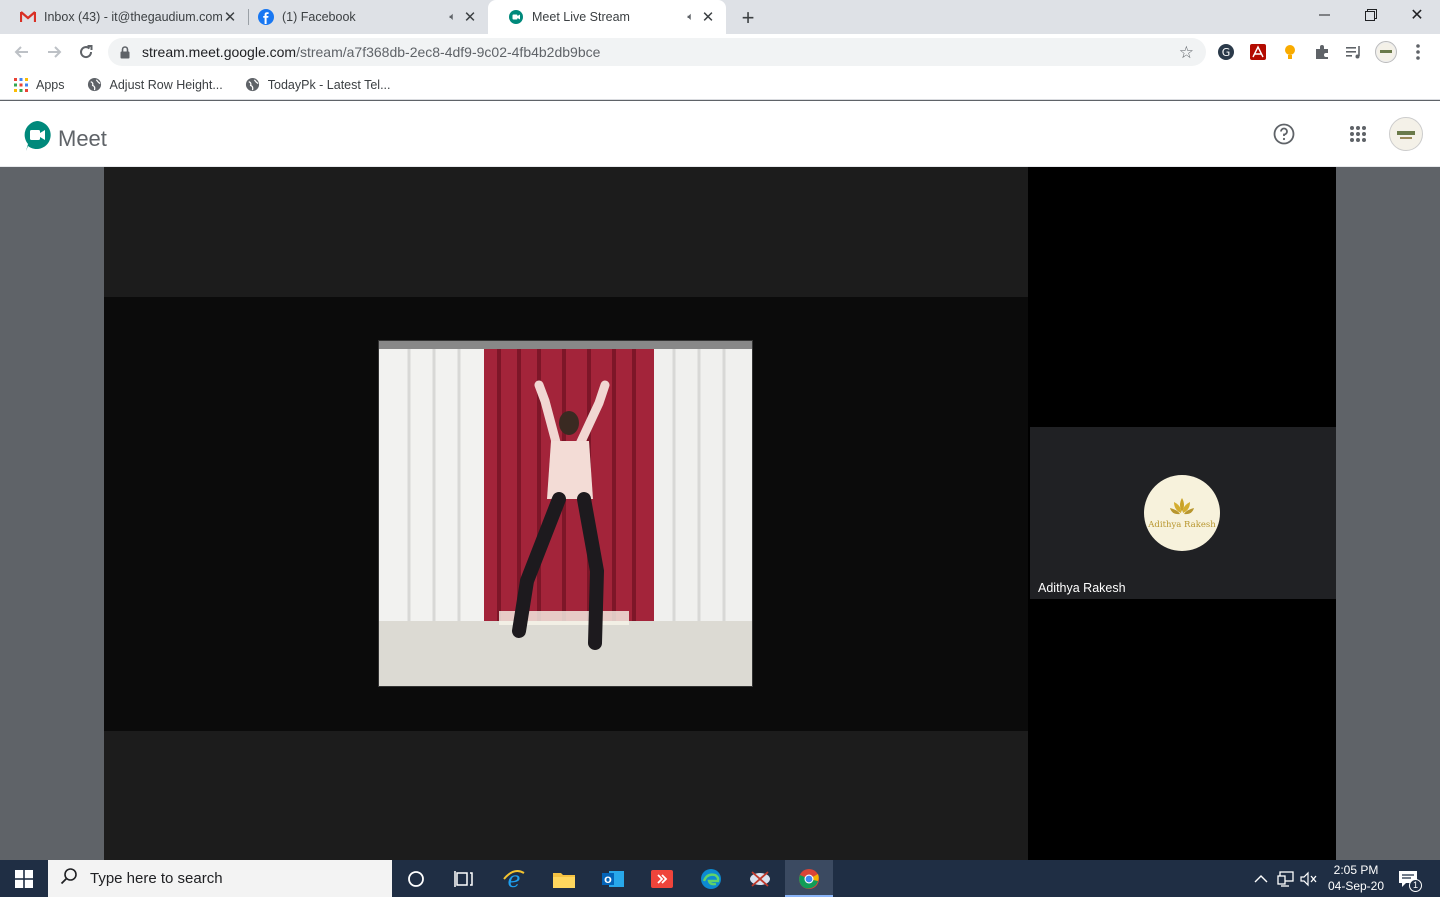 This screenshot has height=897, width=1440. Describe the element at coordinates (1309, 878) in the screenshot. I see `volume-muted-icon` at that location.